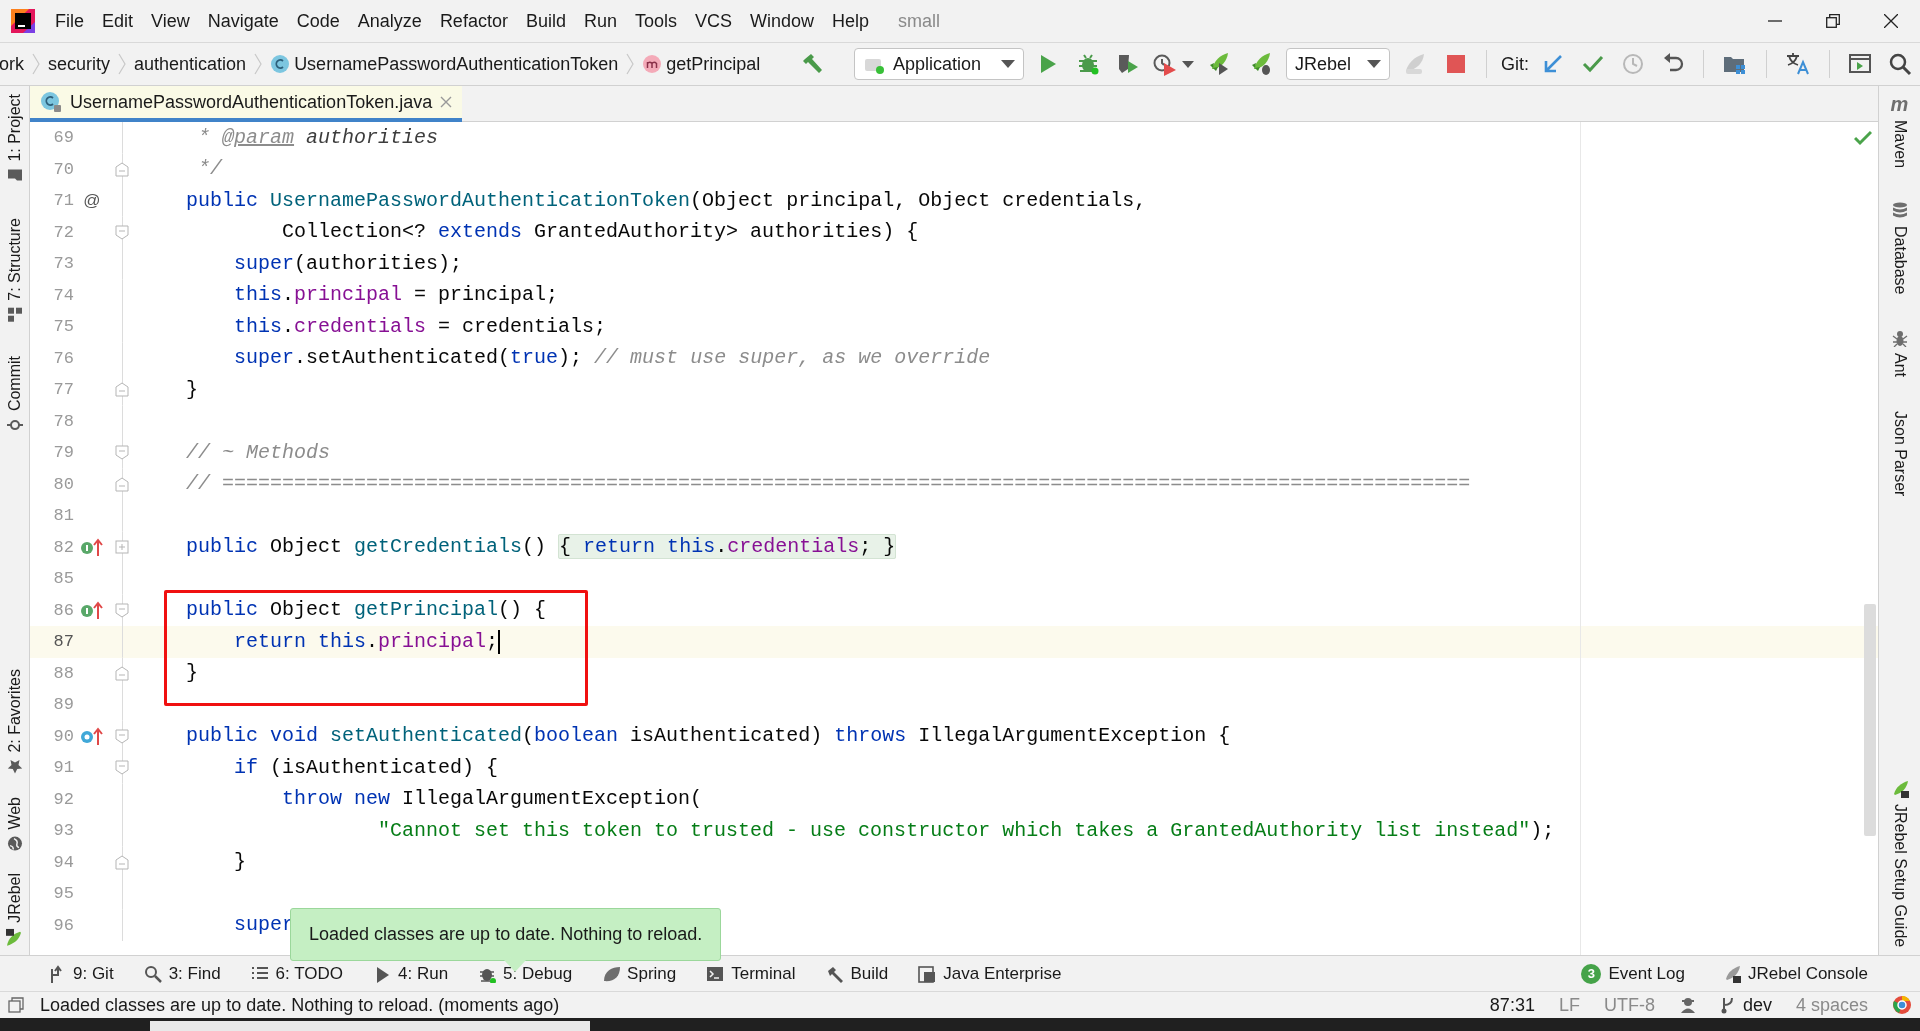  Describe the element at coordinates (14, 139) in the screenshot. I see `tool-window-button: 1: Project` at that location.